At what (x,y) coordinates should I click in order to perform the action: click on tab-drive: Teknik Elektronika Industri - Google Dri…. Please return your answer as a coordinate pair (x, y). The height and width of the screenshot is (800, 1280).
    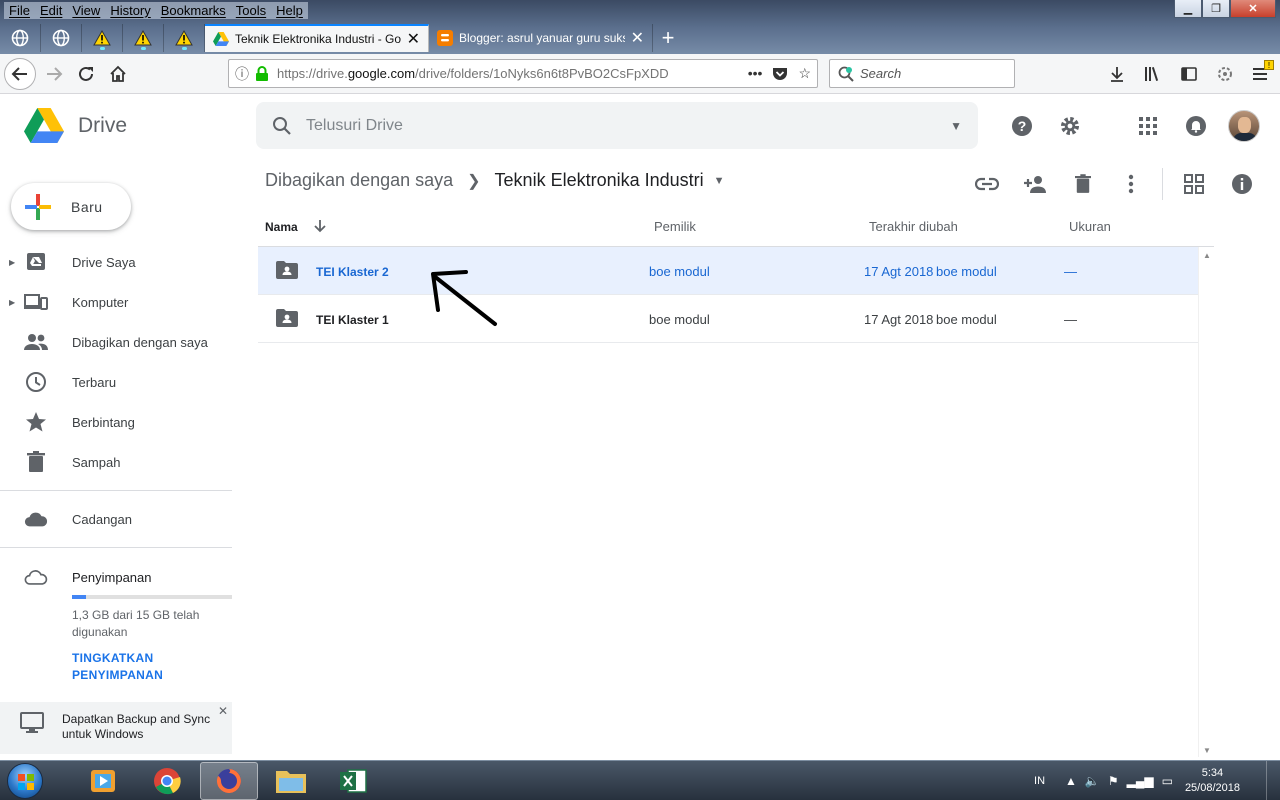
    Looking at the image, I should click on (317, 38).